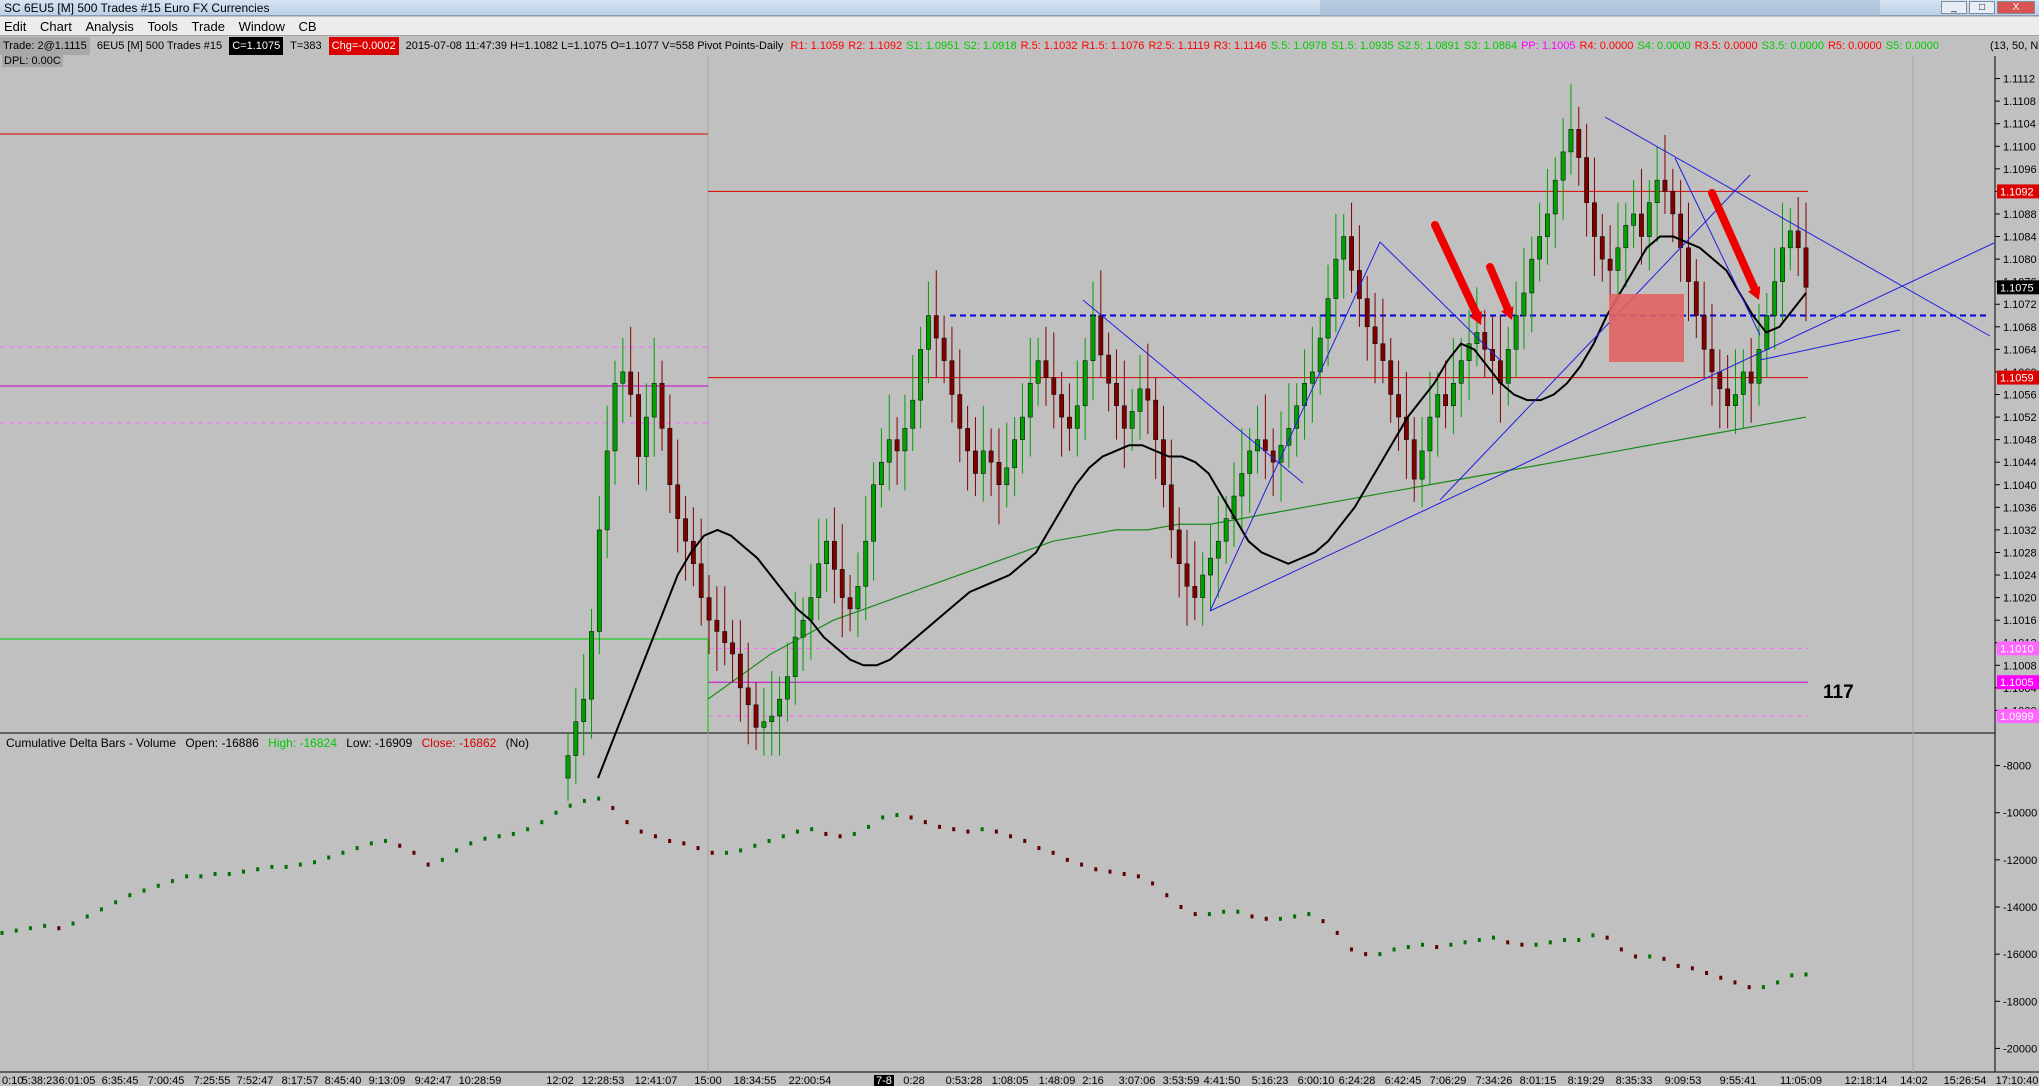 The width and height of the screenshot is (2039, 1086). I want to click on bar-countdown: 117, so click(1838, 692).